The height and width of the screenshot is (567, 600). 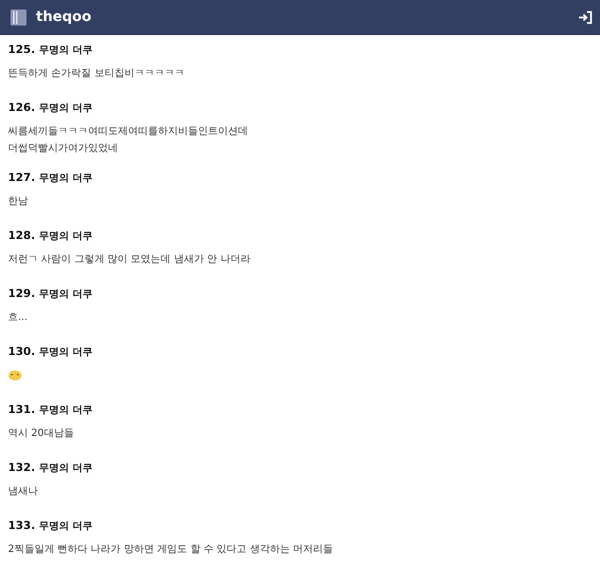 What do you see at coordinates (22, 525) in the screenshot?
I see `comment-number: 133.` at bounding box center [22, 525].